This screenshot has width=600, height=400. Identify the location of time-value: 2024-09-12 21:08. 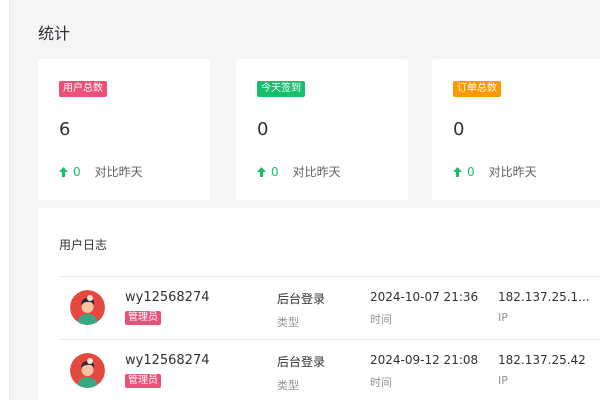
(424, 360).